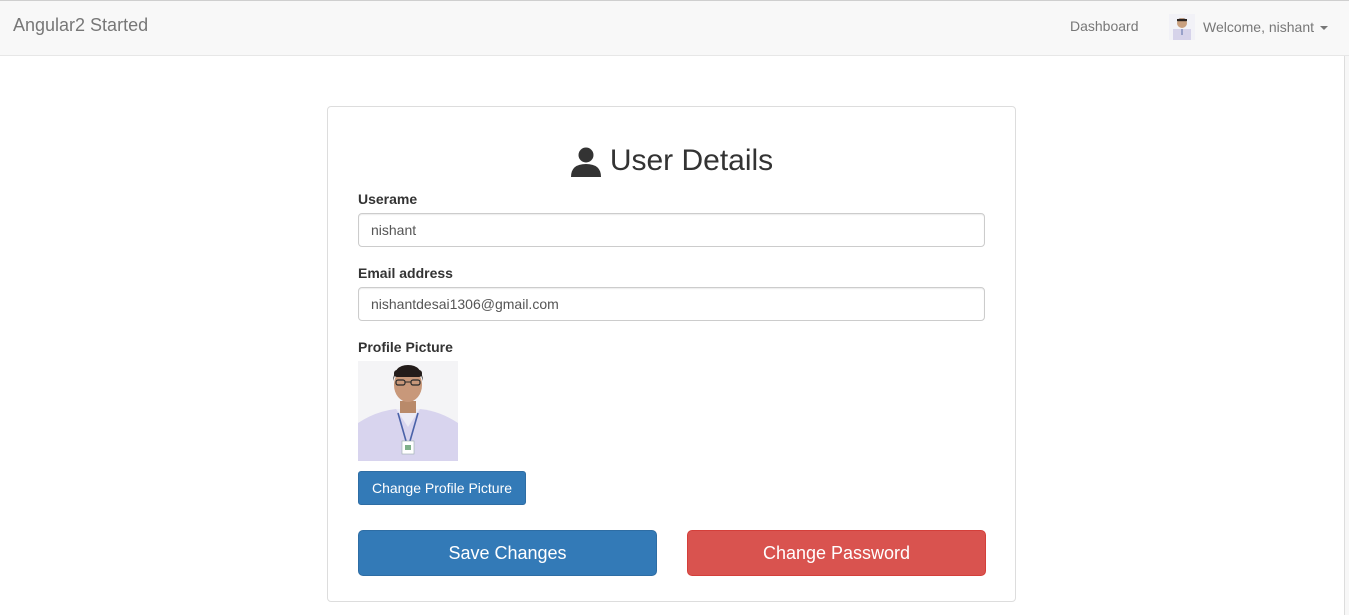 Image resolution: width=1349 pixels, height=615 pixels. Describe the element at coordinates (585, 162) in the screenshot. I see `user-icon` at that location.